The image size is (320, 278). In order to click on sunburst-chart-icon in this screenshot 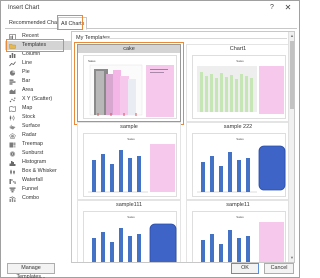, I will do `click(12, 153)`.